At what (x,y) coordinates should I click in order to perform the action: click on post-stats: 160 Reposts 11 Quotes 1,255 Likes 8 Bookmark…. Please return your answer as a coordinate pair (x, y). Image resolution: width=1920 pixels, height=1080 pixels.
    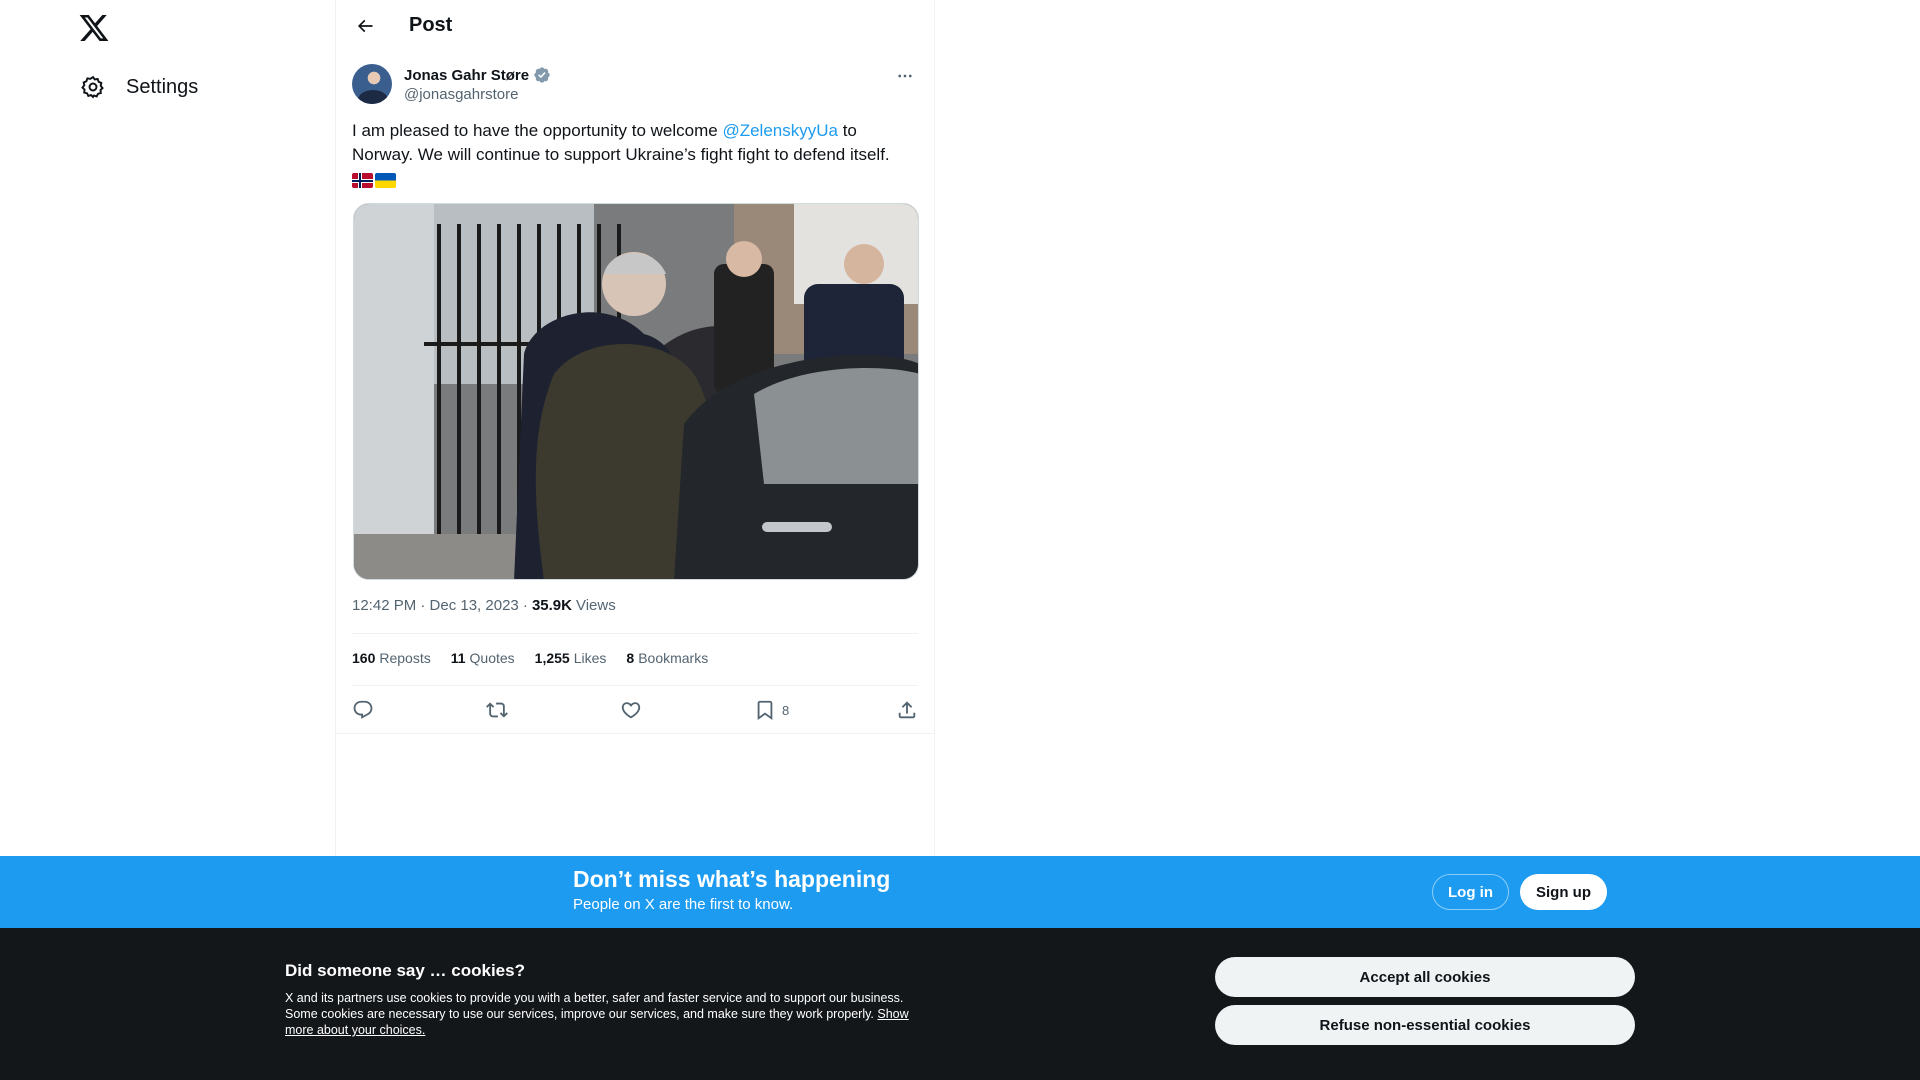
    Looking at the image, I should click on (530, 661).